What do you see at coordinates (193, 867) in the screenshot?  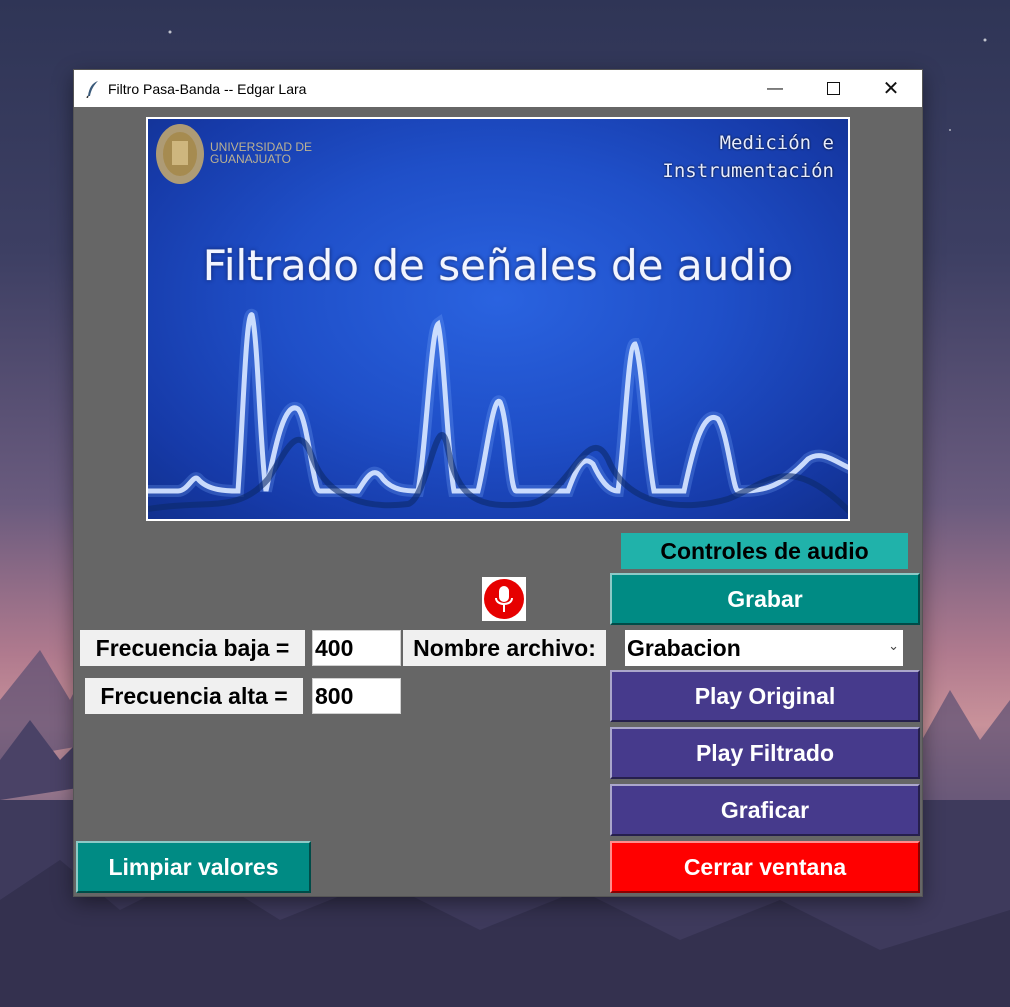 I see `clear-values-button: Limpiar valores` at bounding box center [193, 867].